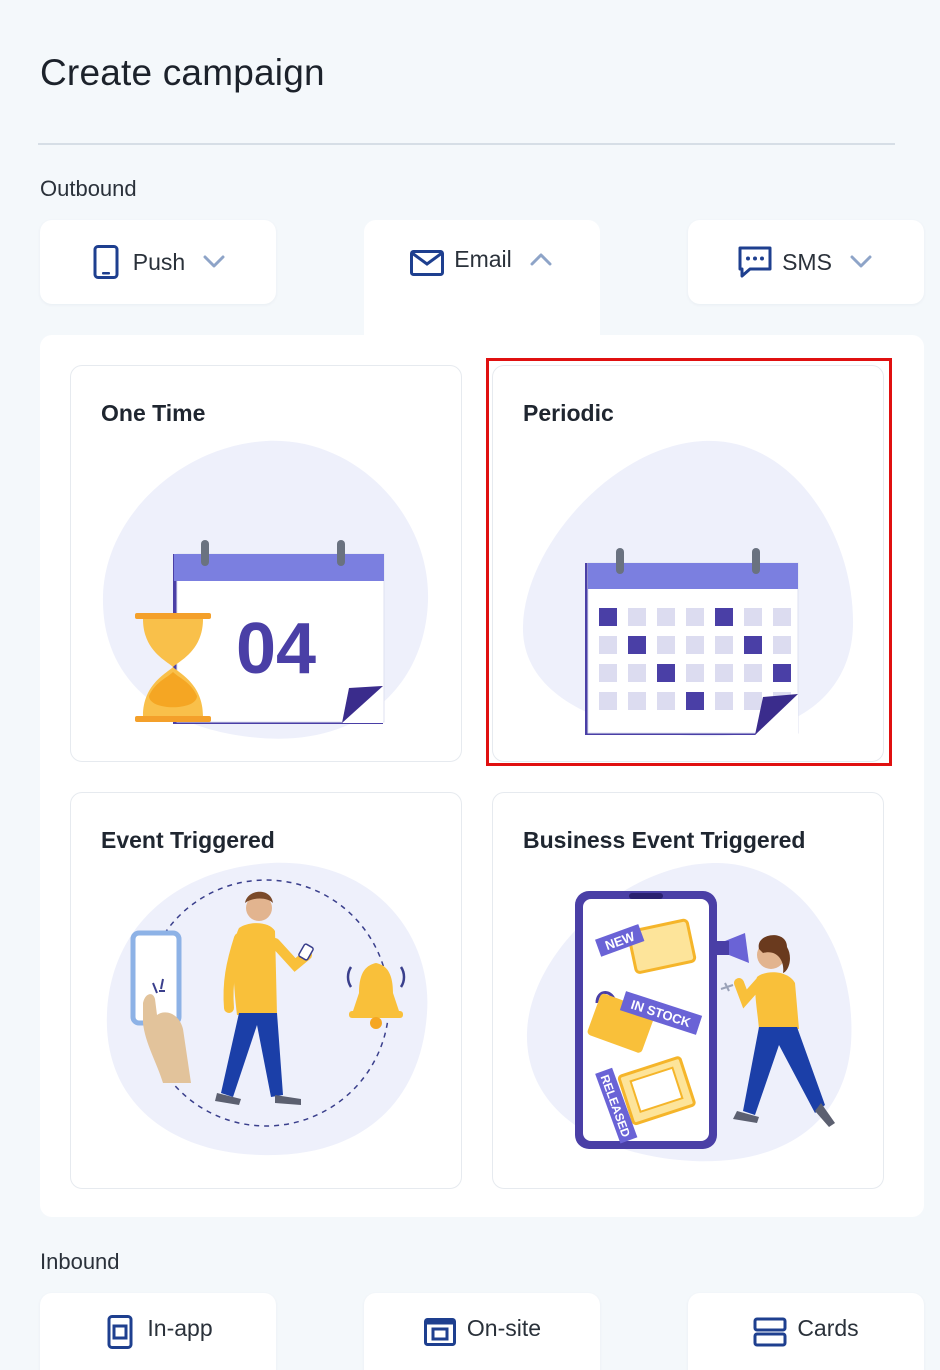  I want to click on inbound-section-label: Inbound, so click(80, 1261).